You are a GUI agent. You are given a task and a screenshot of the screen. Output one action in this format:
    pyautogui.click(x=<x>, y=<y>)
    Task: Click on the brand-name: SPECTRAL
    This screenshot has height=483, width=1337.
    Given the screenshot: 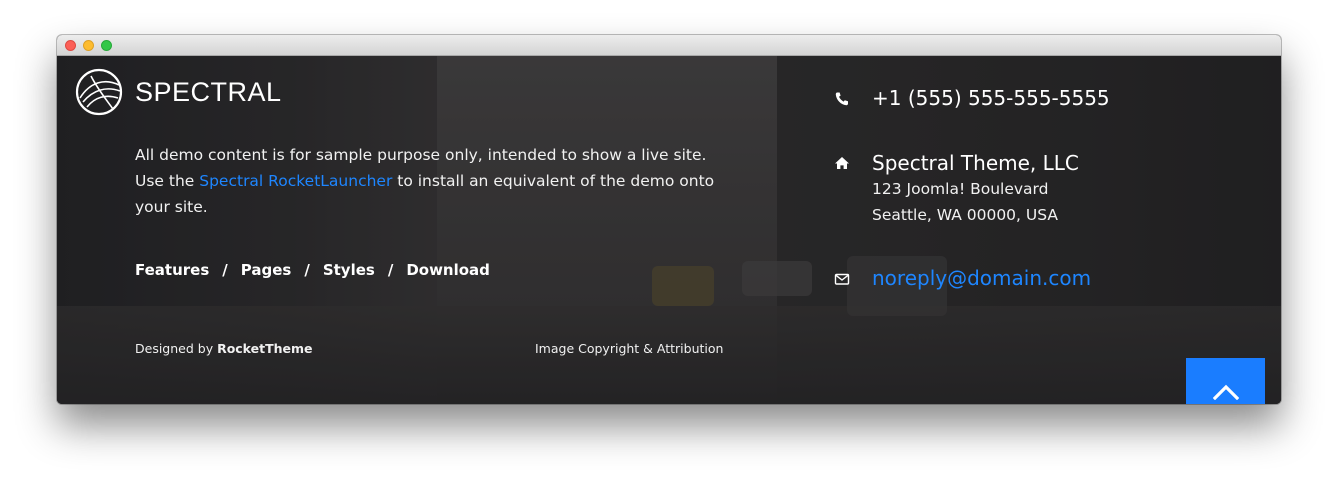 What is the action you would take?
    pyautogui.click(x=208, y=91)
    